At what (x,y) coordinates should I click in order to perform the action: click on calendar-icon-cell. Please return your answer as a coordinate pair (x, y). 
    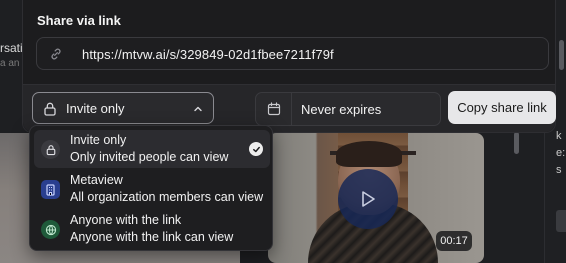
    Looking at the image, I should click on (274, 109).